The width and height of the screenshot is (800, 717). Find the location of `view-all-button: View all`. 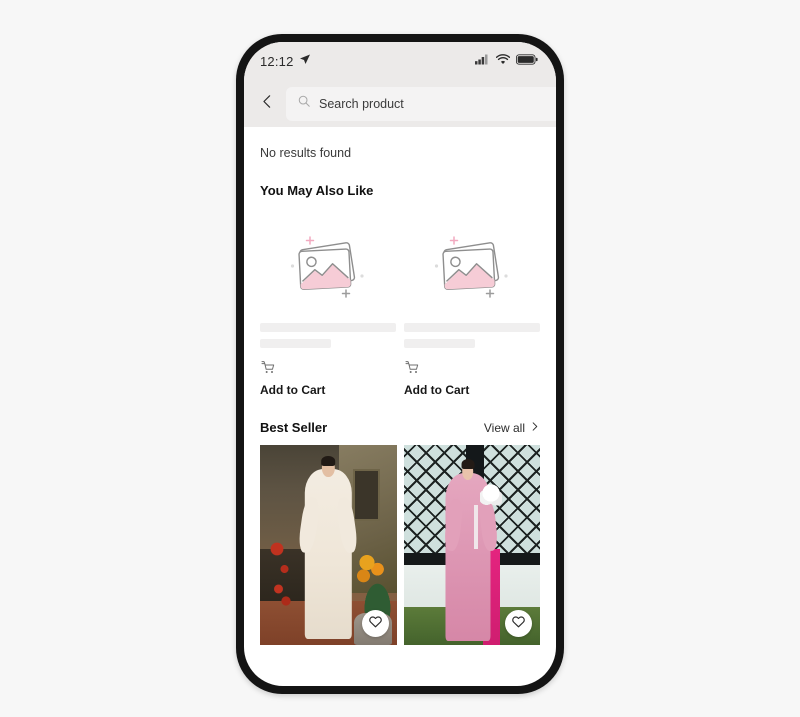

view-all-button: View all is located at coordinates (512, 428).